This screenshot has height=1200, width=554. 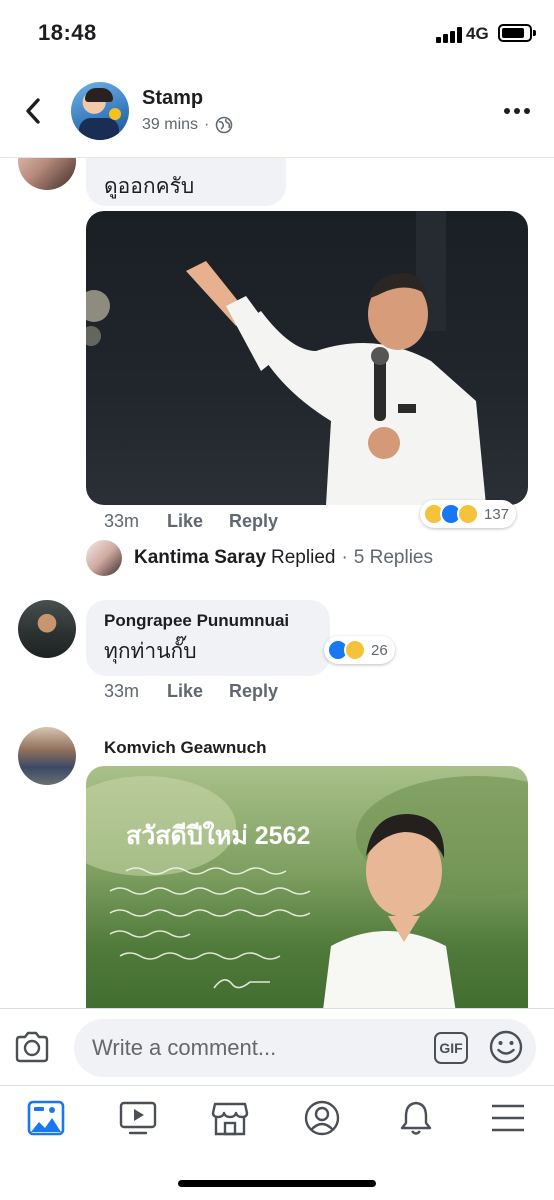 I want to click on battery-icon, so click(x=517, y=33).